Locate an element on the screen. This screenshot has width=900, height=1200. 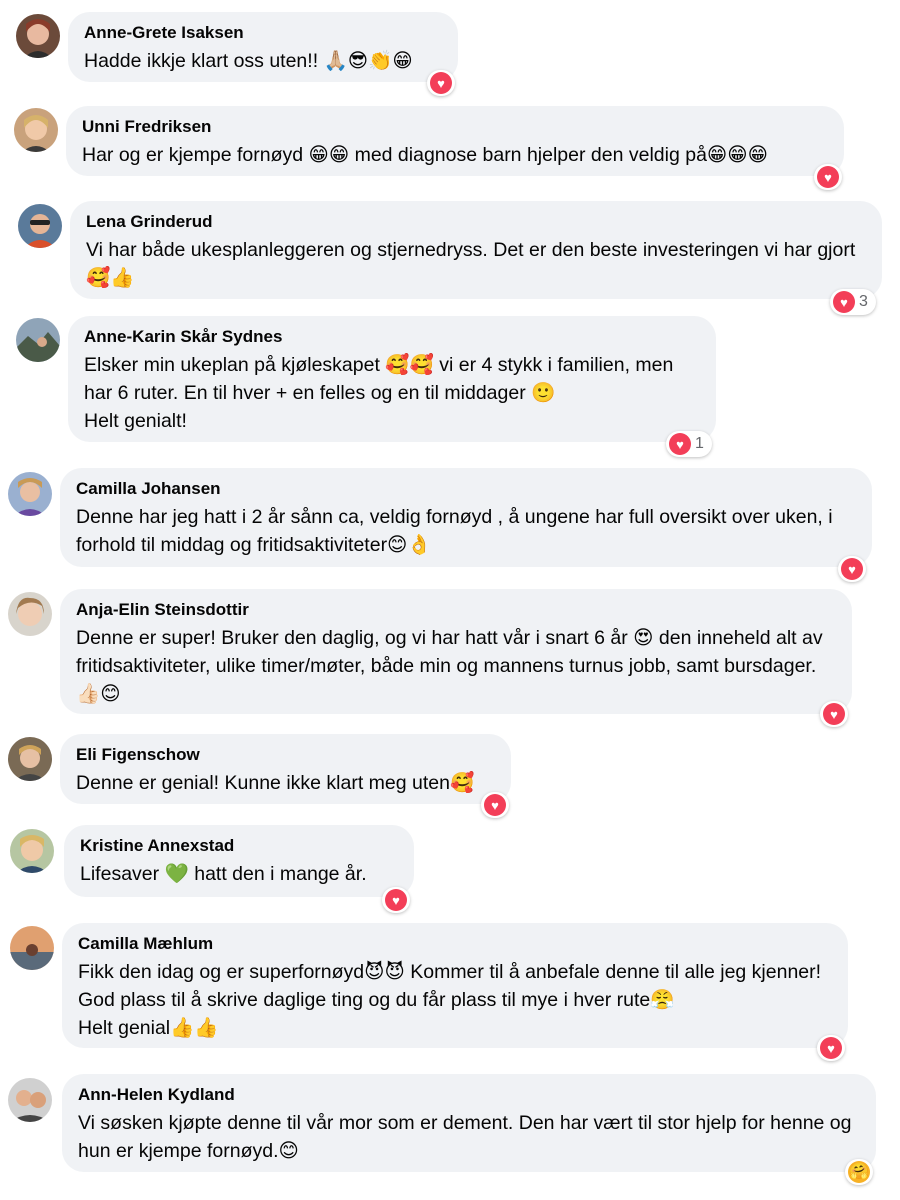
comment-author: Ann-Helen Kydland is located at coordinates (469, 1095).